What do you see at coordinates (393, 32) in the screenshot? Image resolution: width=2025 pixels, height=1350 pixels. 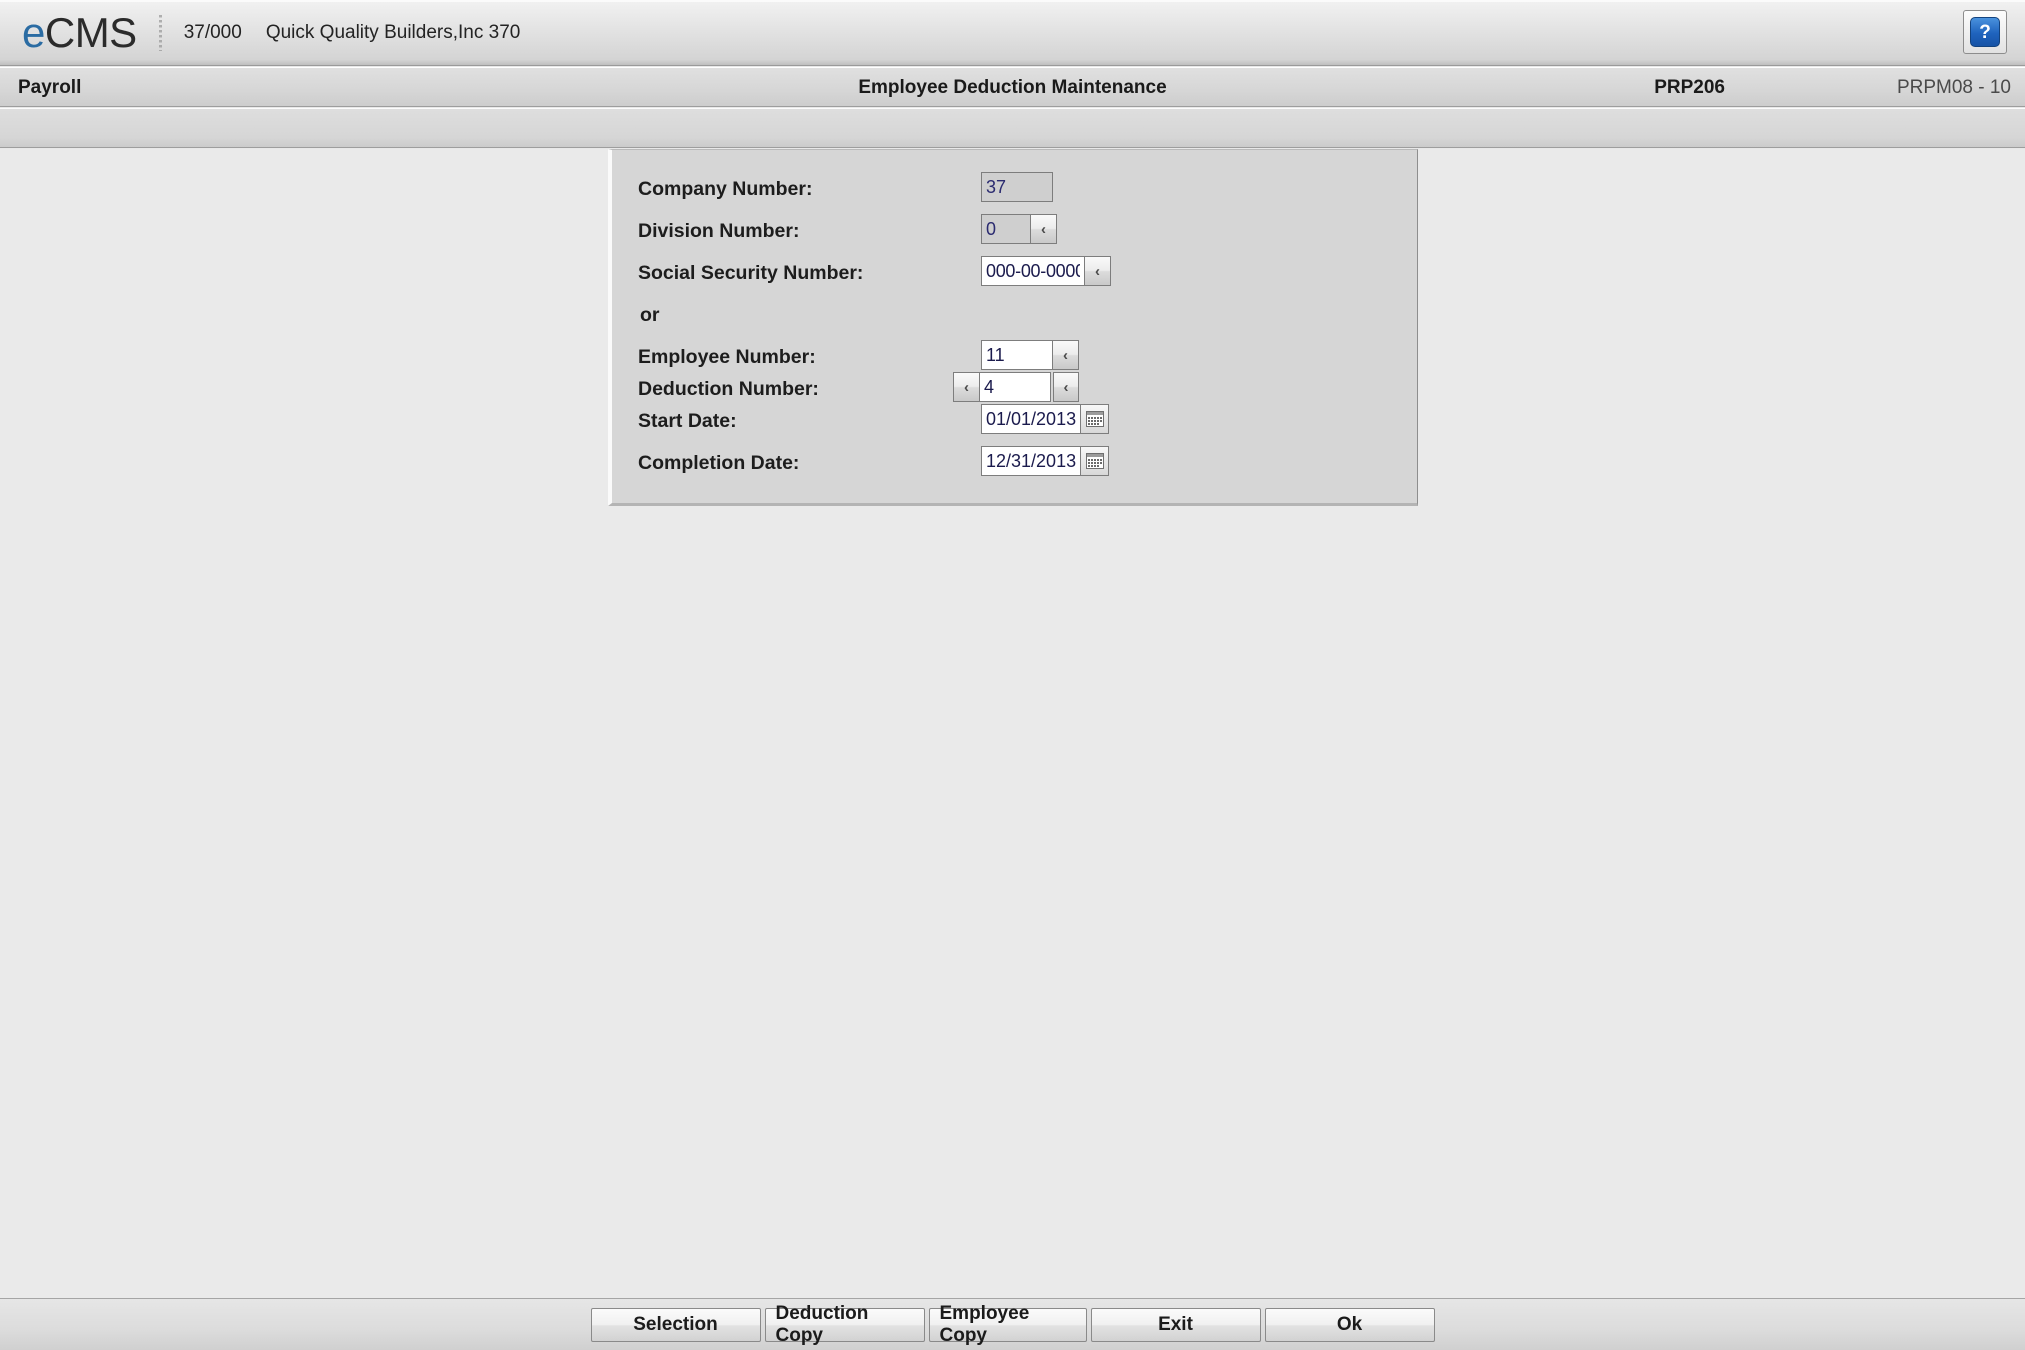 I see `company-name: Quick Quality Builders,Inc 370` at bounding box center [393, 32].